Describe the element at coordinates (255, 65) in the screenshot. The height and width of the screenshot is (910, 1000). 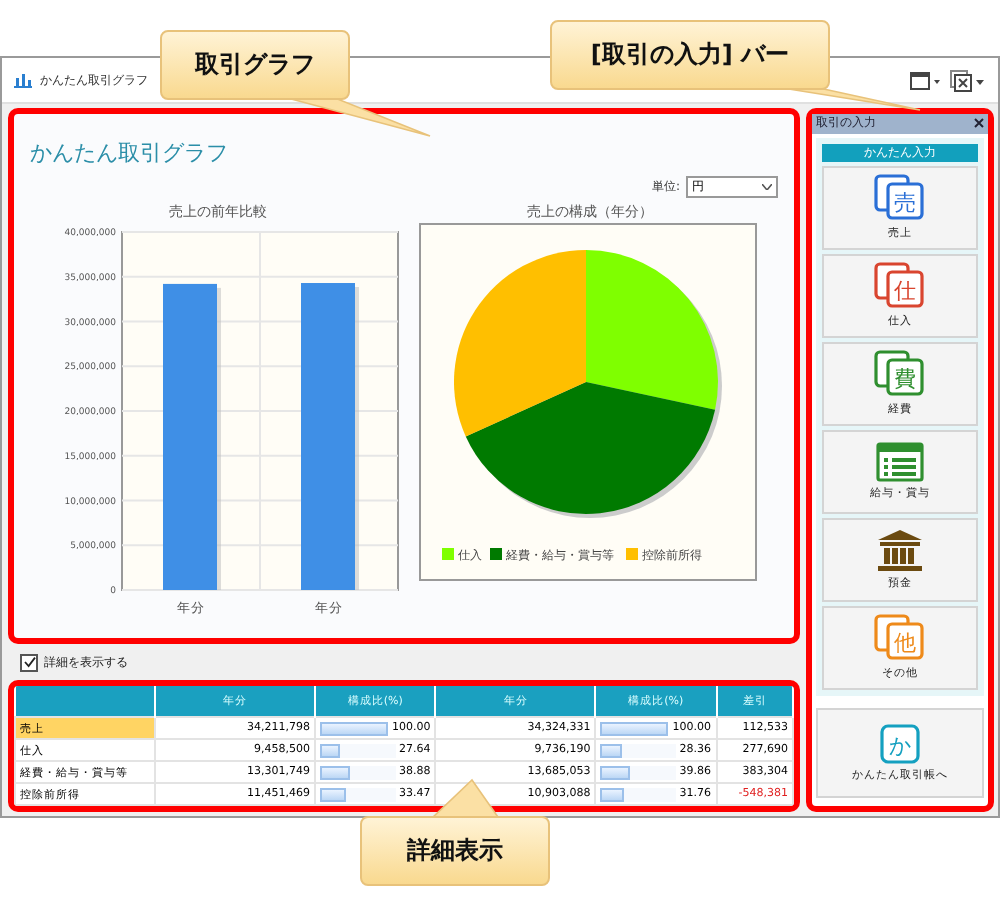
I see `callout: 取引グラフ` at that location.